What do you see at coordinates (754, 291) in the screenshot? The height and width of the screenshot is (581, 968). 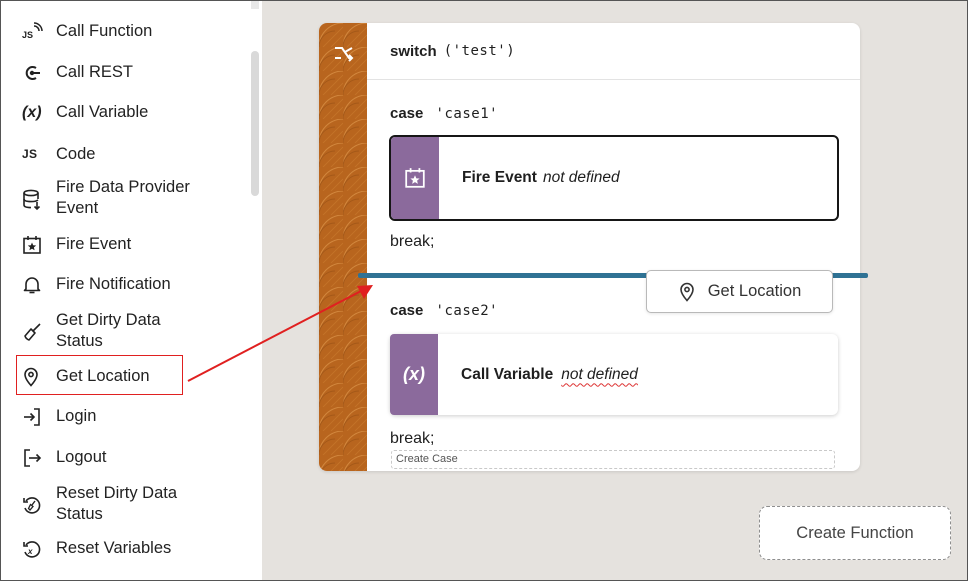 I see `drag-ghost-label: Get Location` at bounding box center [754, 291].